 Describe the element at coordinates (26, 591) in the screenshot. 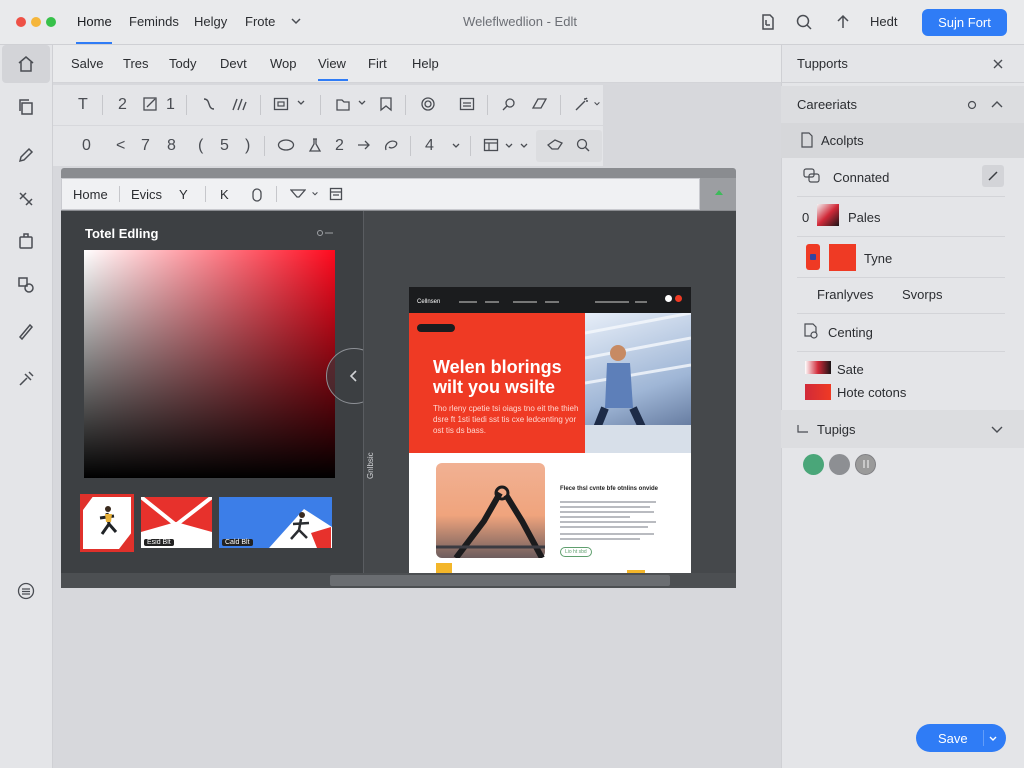

I see `menu-icon` at that location.